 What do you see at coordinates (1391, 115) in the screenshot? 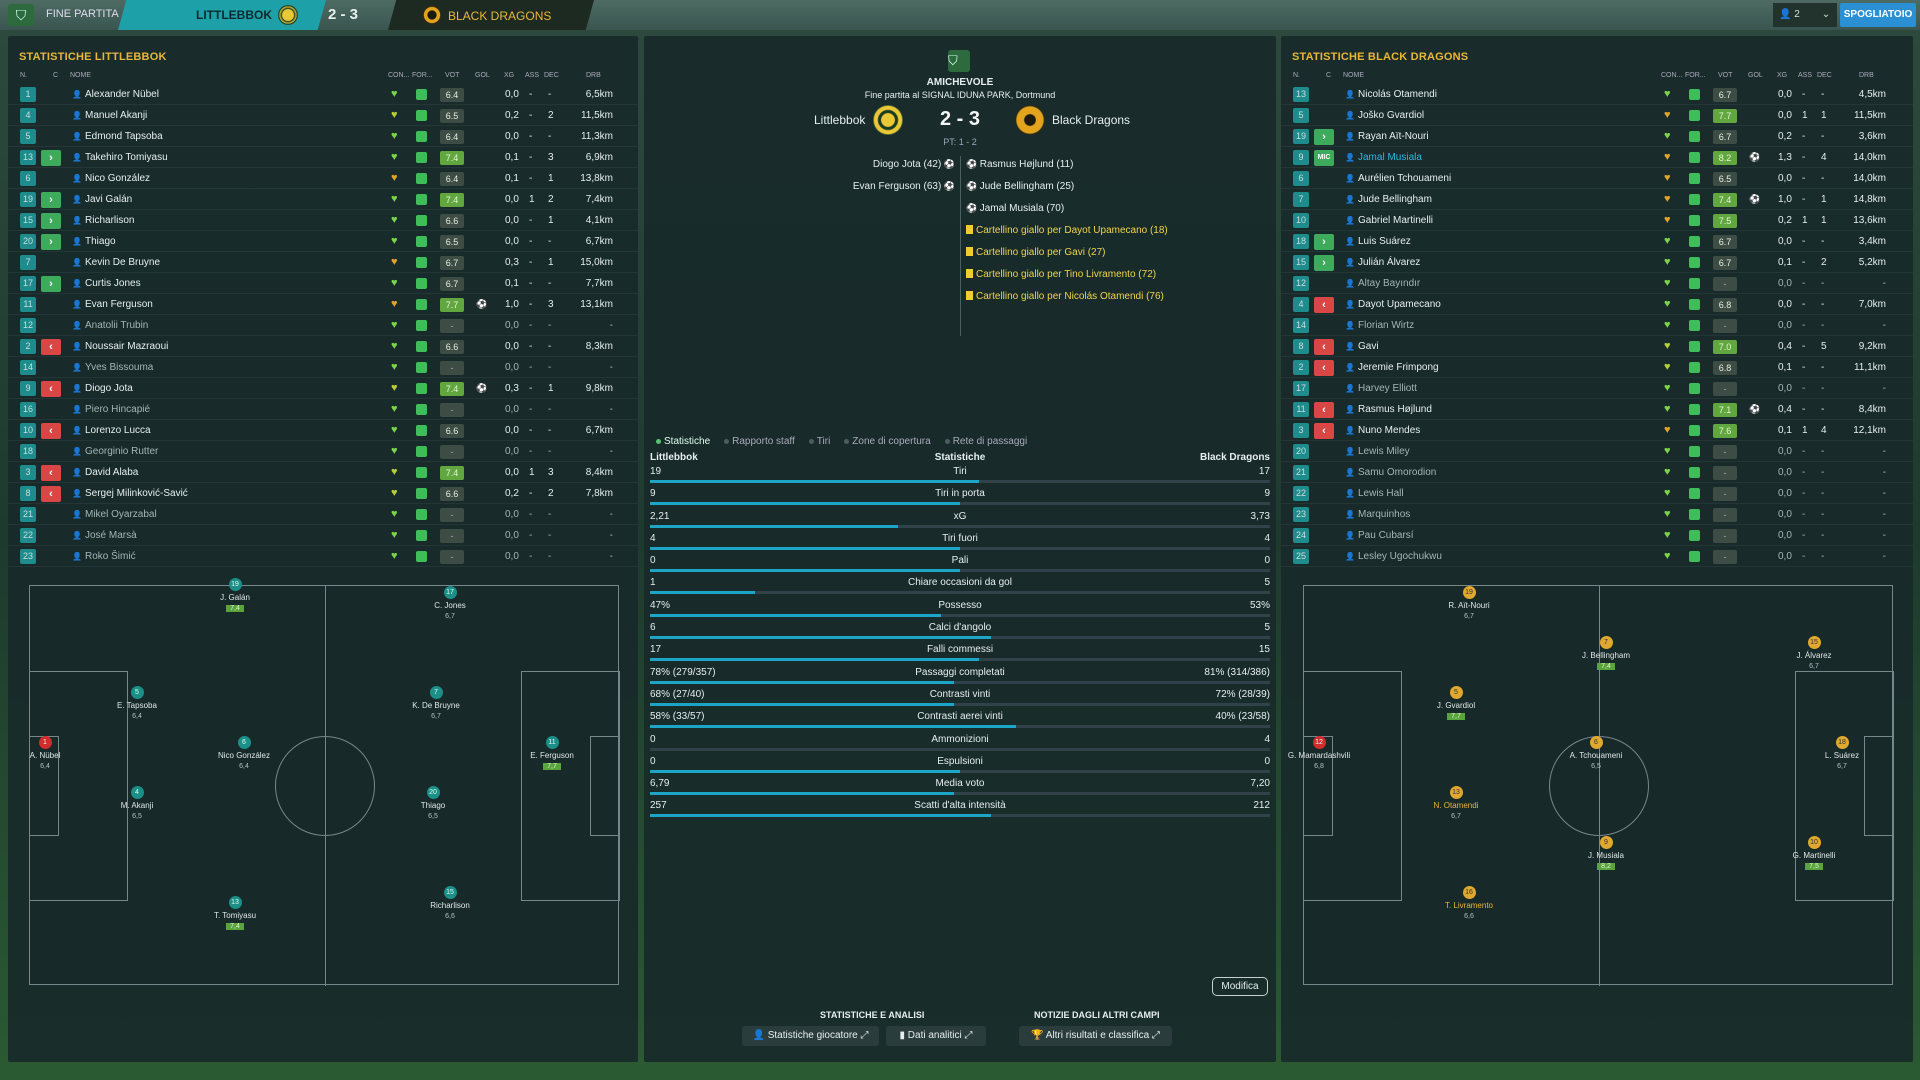
I see `player-name: Joško Gvardiol` at bounding box center [1391, 115].